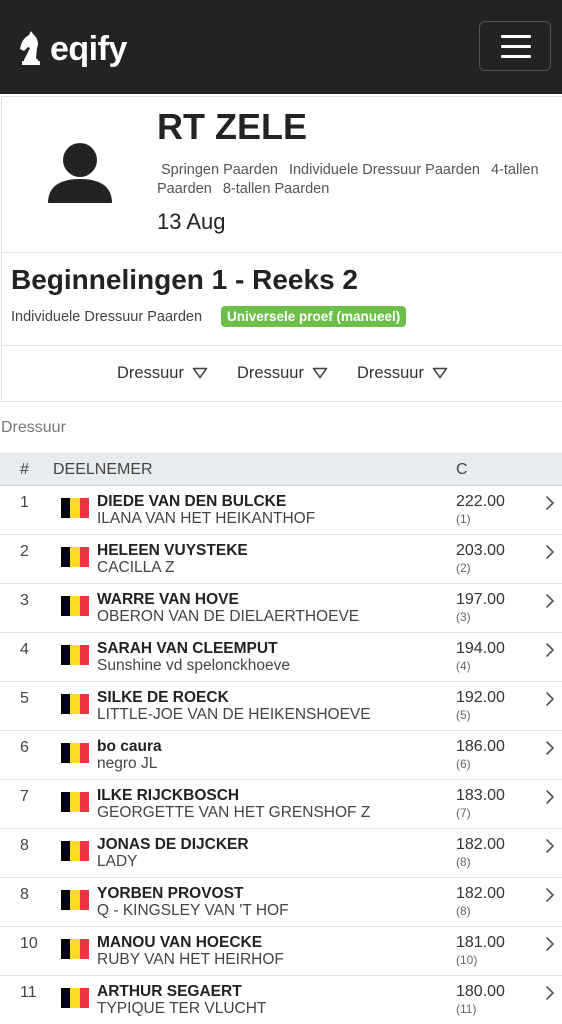 Image resolution: width=562 pixels, height=1024 pixels. Describe the element at coordinates (480, 991) in the screenshot. I see `score-value: 180.00` at that location.